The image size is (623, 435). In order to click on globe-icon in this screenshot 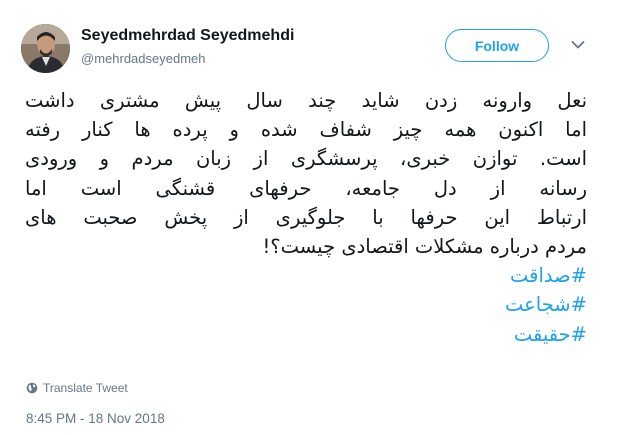, I will do `click(32, 388)`.